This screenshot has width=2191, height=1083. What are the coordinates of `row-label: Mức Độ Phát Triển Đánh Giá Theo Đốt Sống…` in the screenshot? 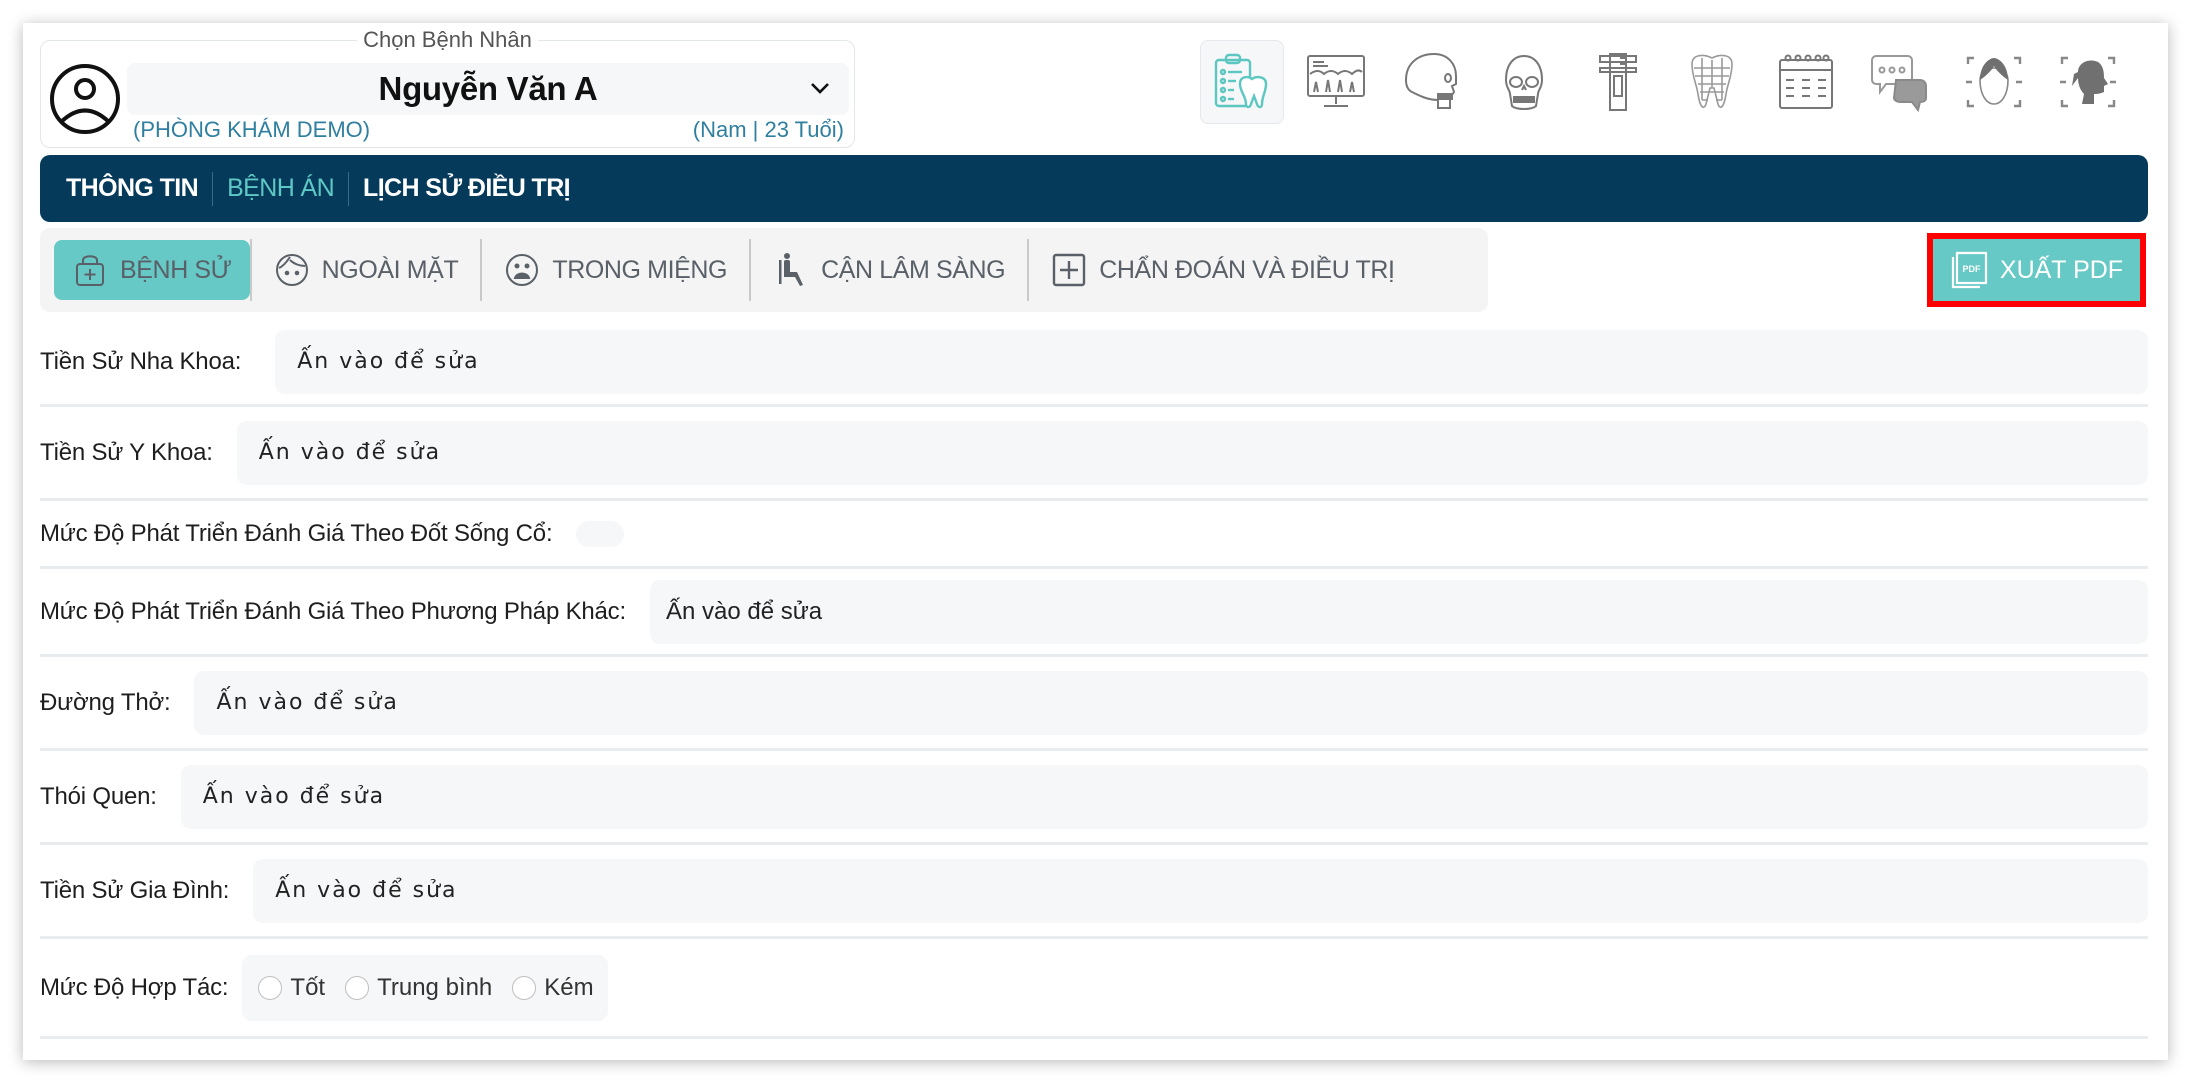 It's located at (296, 533).